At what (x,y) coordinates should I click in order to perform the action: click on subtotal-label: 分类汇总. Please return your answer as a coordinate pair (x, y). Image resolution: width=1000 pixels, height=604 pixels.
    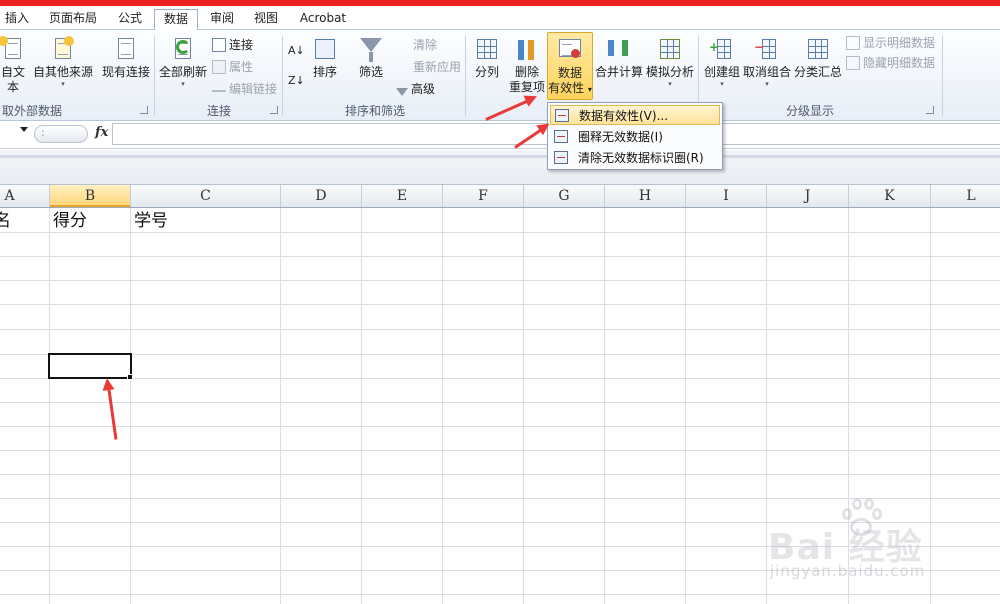
    Looking at the image, I should click on (818, 72).